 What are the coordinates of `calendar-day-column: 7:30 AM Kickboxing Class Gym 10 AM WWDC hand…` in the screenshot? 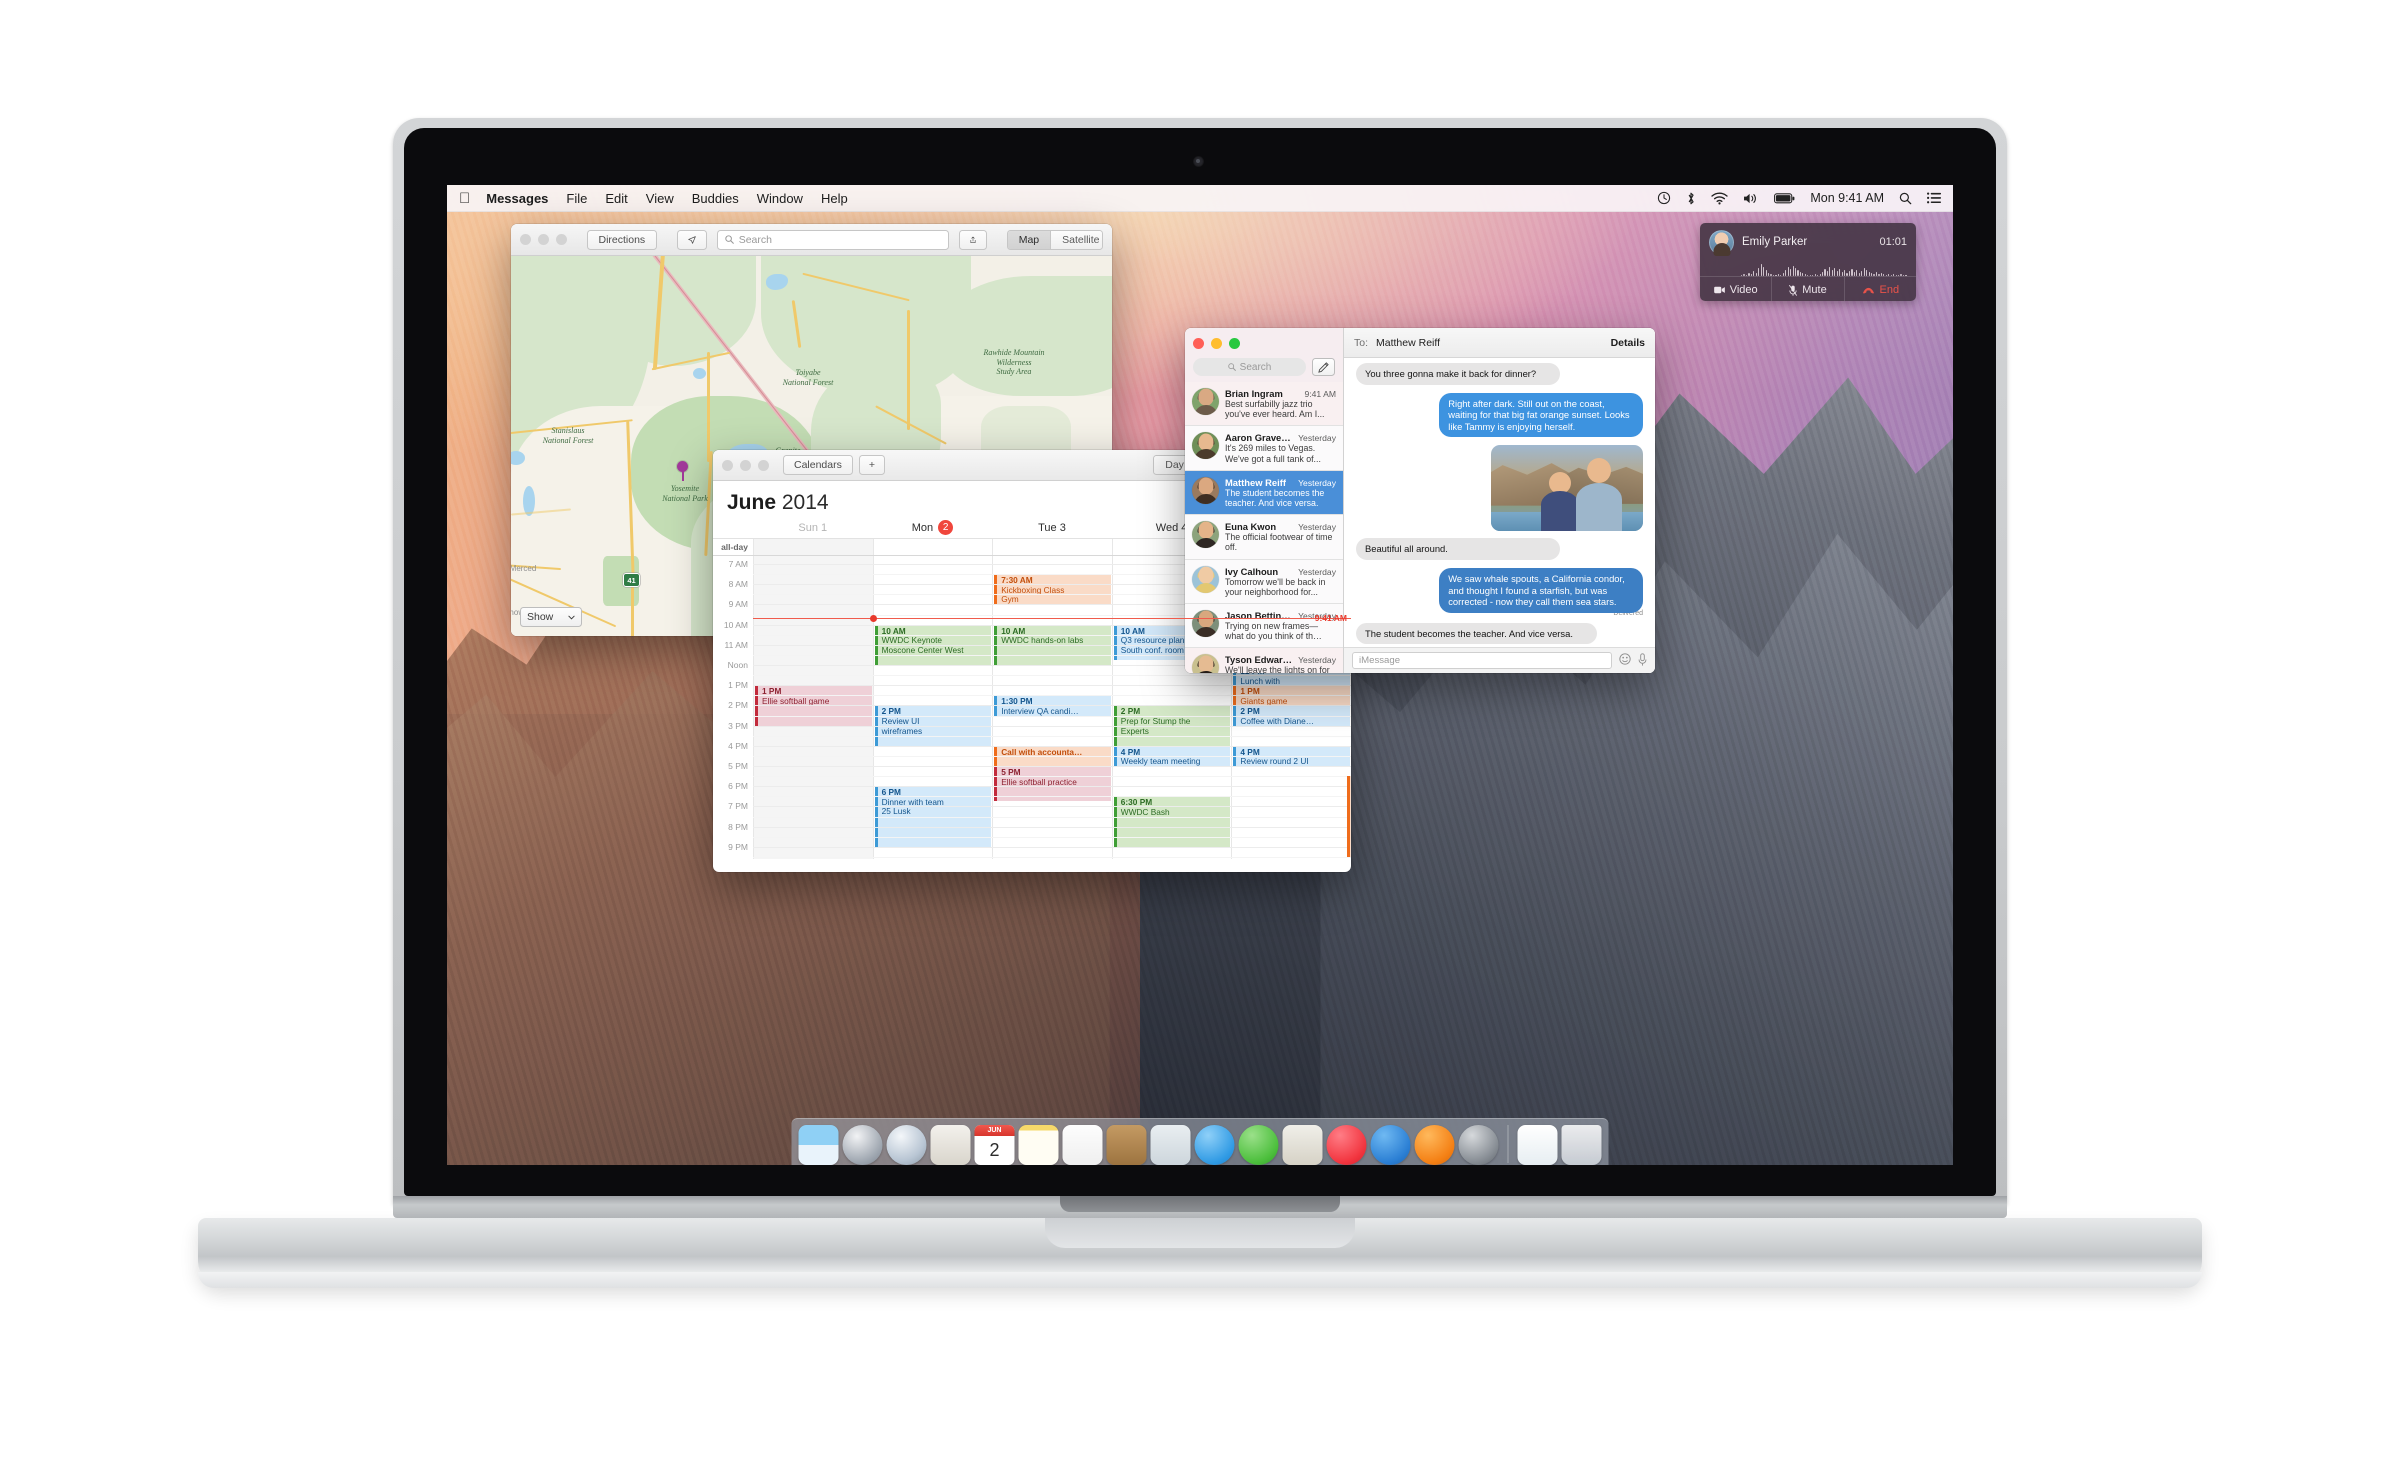 It's located at (1052, 707).